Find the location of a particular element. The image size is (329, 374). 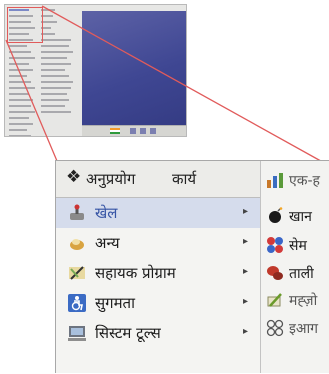

submenu-item: मह्ज़ो is located at coordinates (295, 300).